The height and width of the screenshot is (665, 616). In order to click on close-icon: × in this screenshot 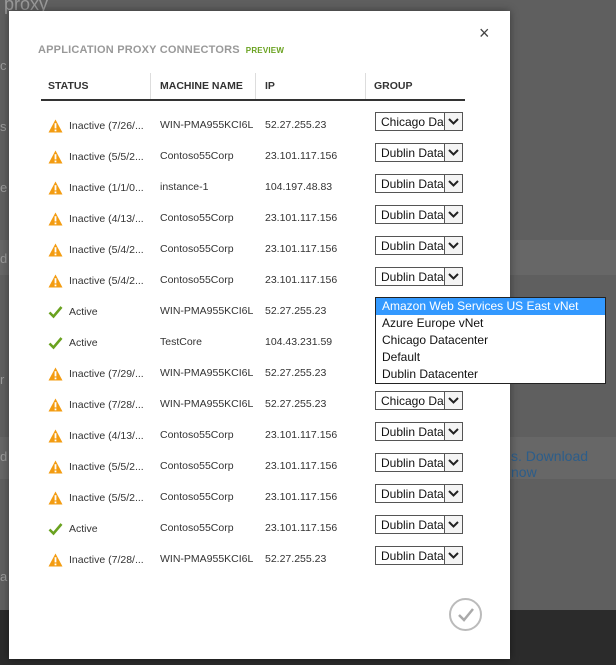, I will do `click(484, 33)`.